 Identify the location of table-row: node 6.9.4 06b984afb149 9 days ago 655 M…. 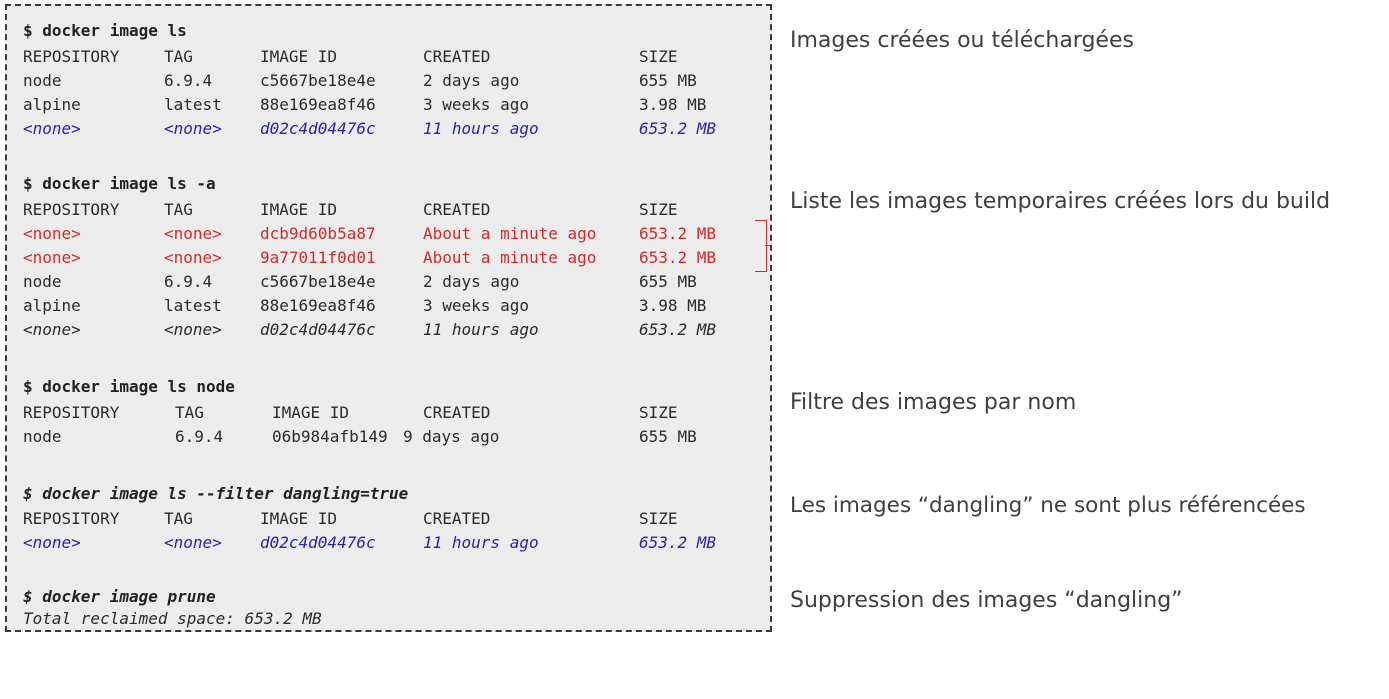
(360, 437).